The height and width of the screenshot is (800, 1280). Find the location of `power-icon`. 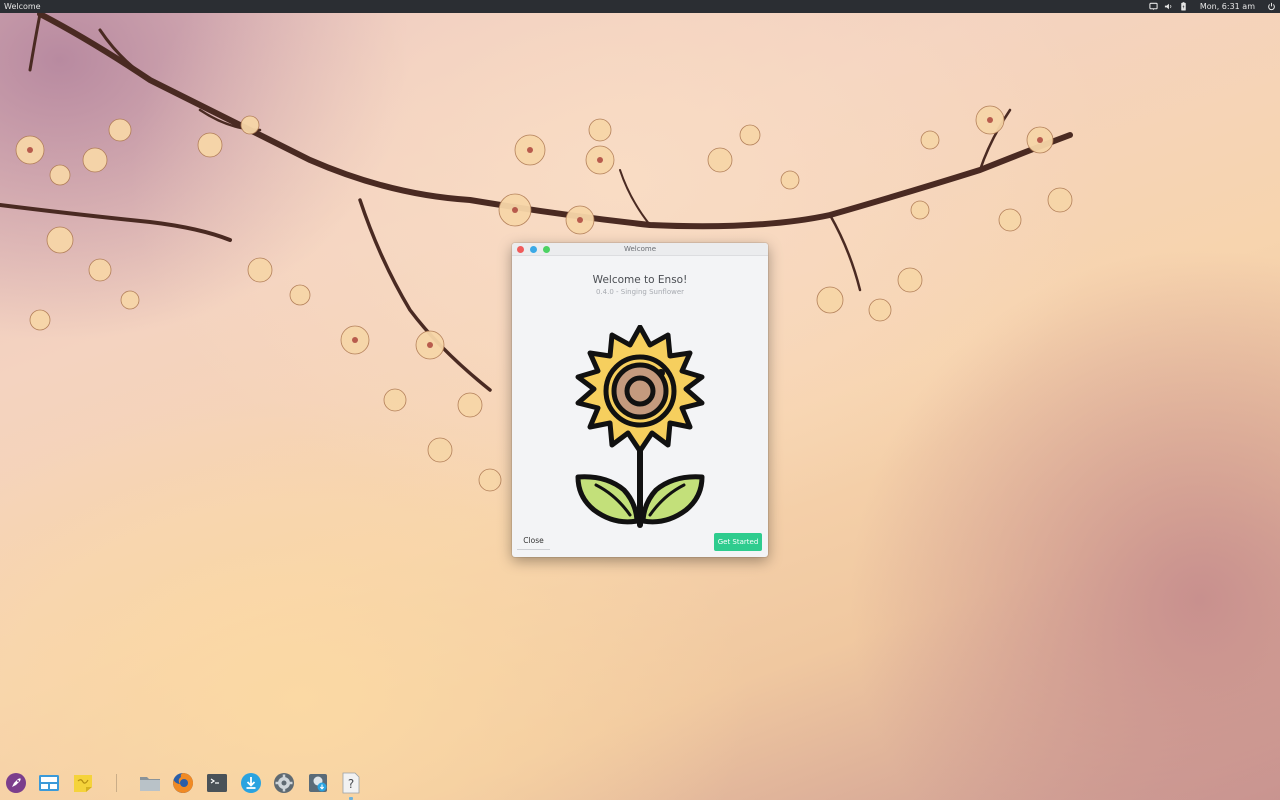

power-icon is located at coordinates (1271, 6).